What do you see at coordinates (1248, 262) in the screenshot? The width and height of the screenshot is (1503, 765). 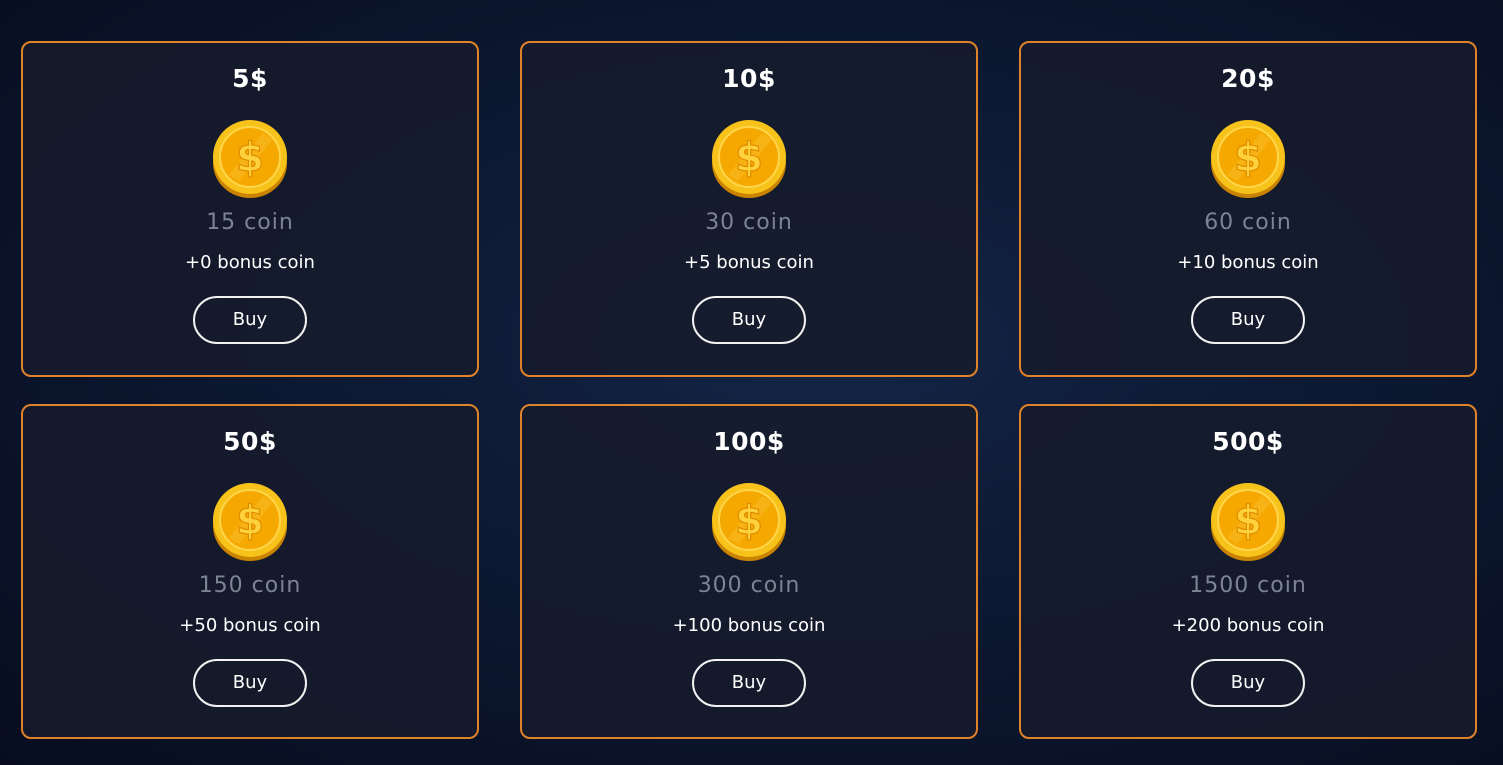 I see `package-bonus: +10 bonus coin` at bounding box center [1248, 262].